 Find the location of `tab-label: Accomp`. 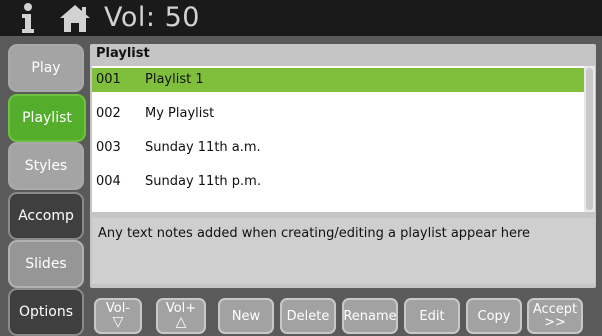

tab-label: Accomp is located at coordinates (46, 216).